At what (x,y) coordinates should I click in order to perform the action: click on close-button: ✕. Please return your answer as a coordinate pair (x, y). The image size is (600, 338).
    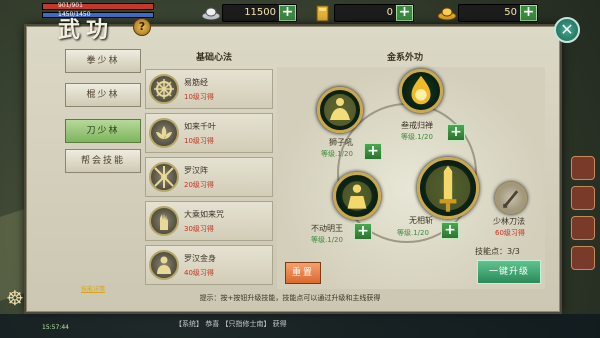
    Looking at the image, I should click on (567, 30).